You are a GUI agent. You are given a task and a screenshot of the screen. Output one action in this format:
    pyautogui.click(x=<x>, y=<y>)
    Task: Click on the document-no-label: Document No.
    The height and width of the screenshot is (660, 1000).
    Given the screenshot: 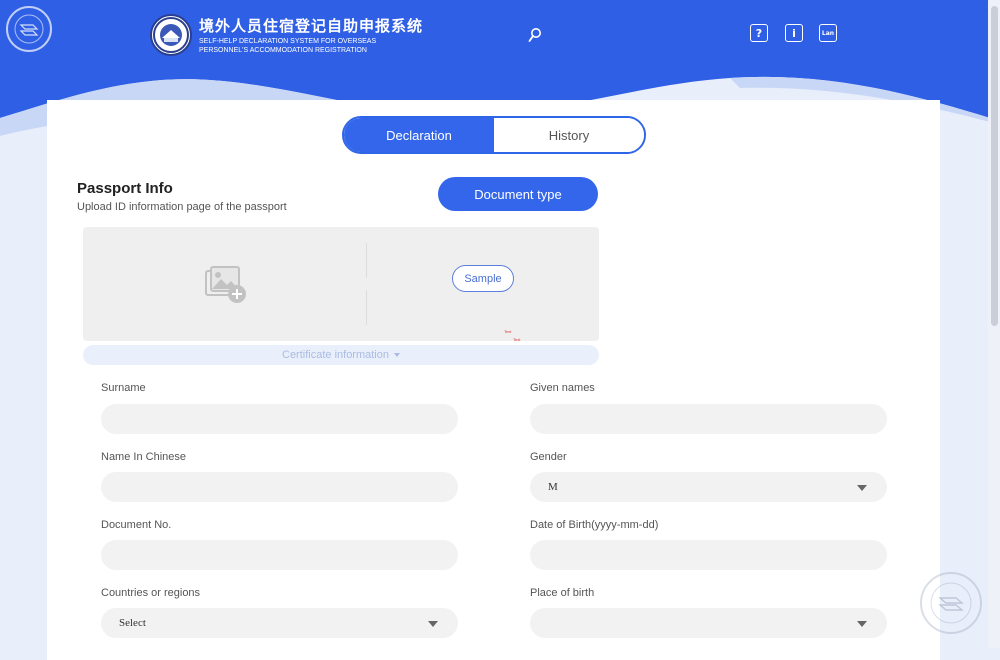 What is the action you would take?
    pyautogui.click(x=136, y=525)
    